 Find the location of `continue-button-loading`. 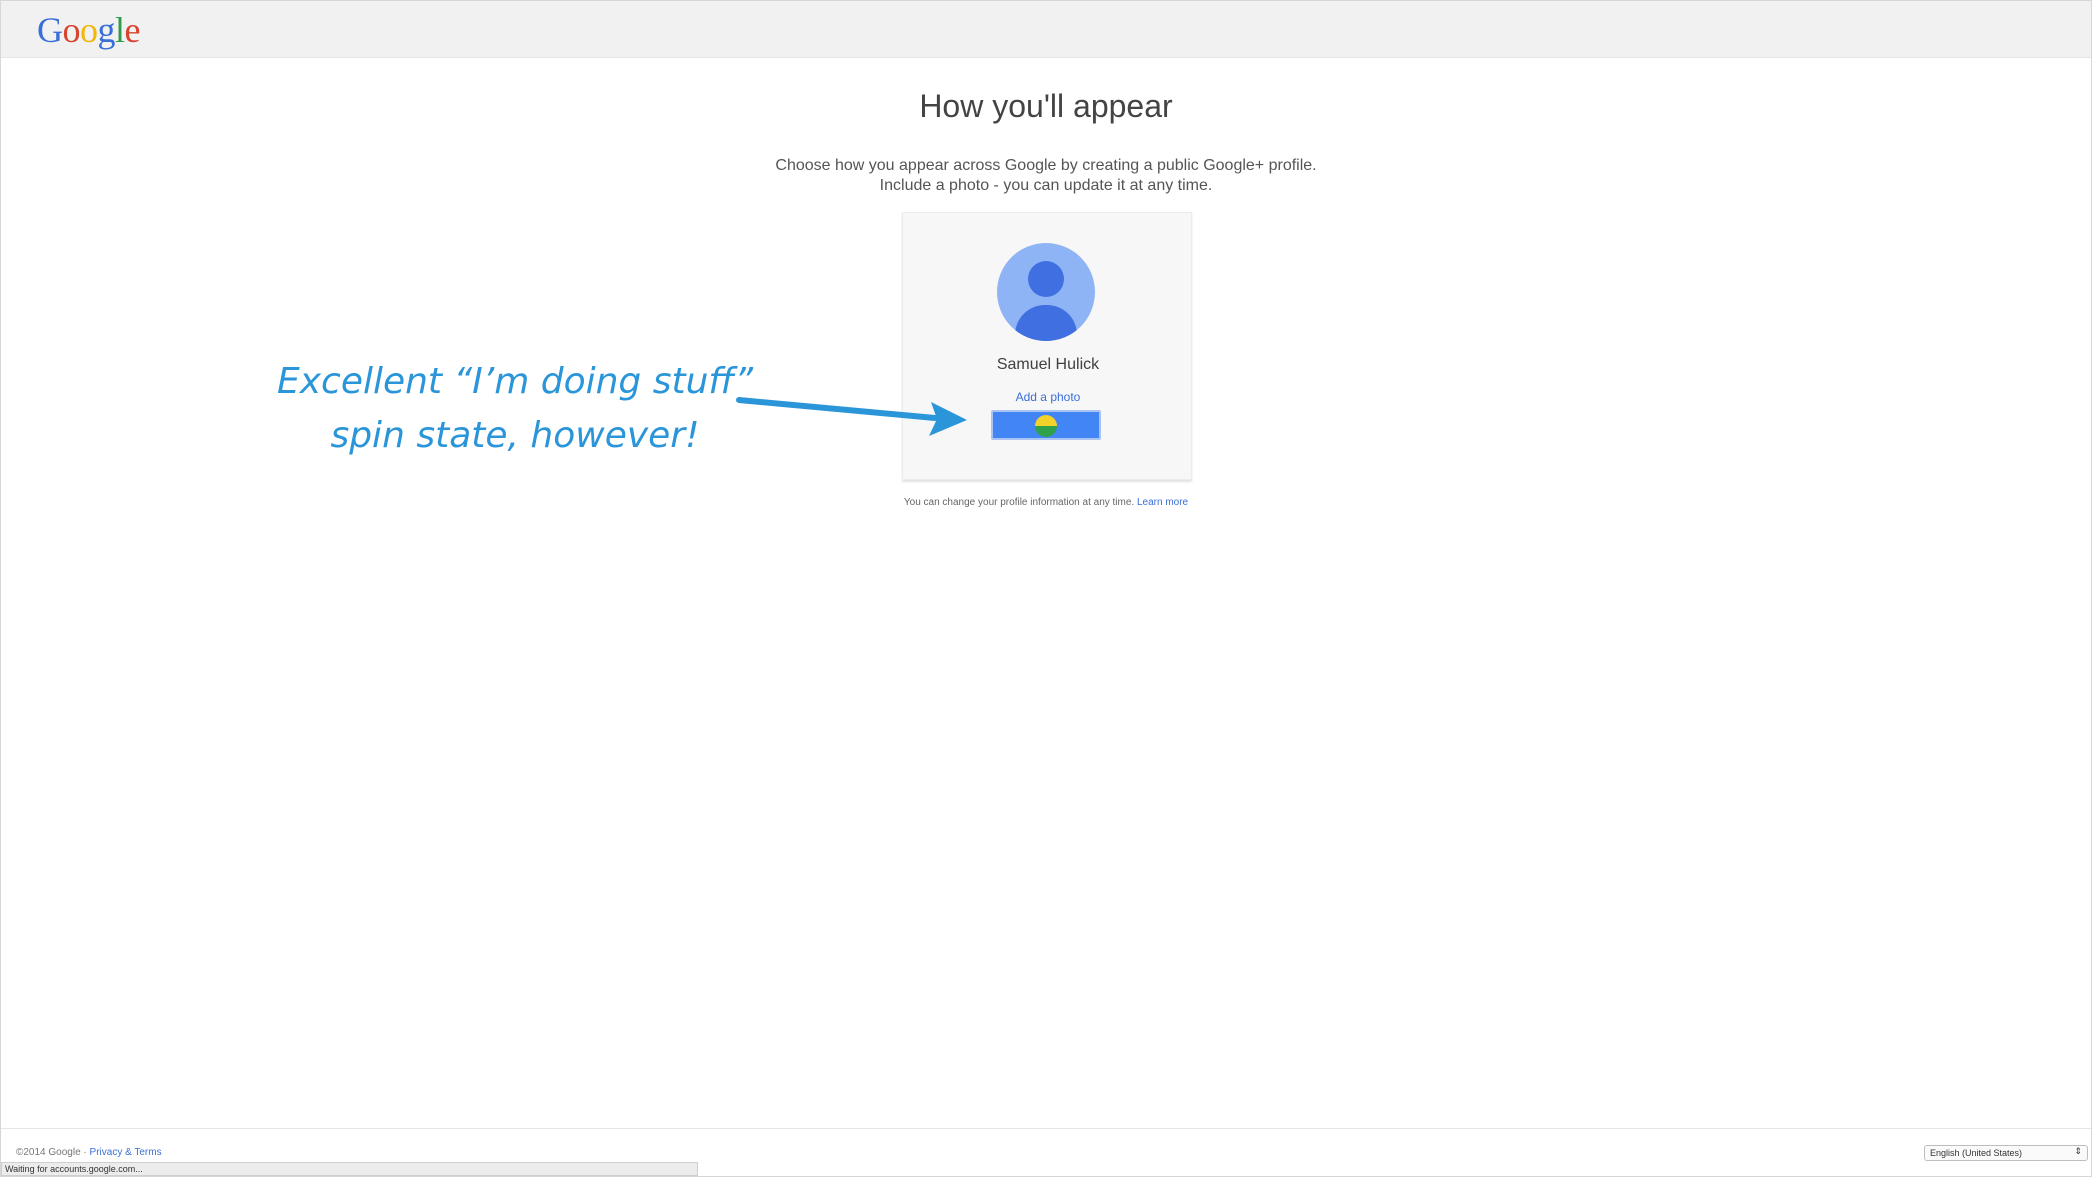

continue-button-loading is located at coordinates (1046, 425).